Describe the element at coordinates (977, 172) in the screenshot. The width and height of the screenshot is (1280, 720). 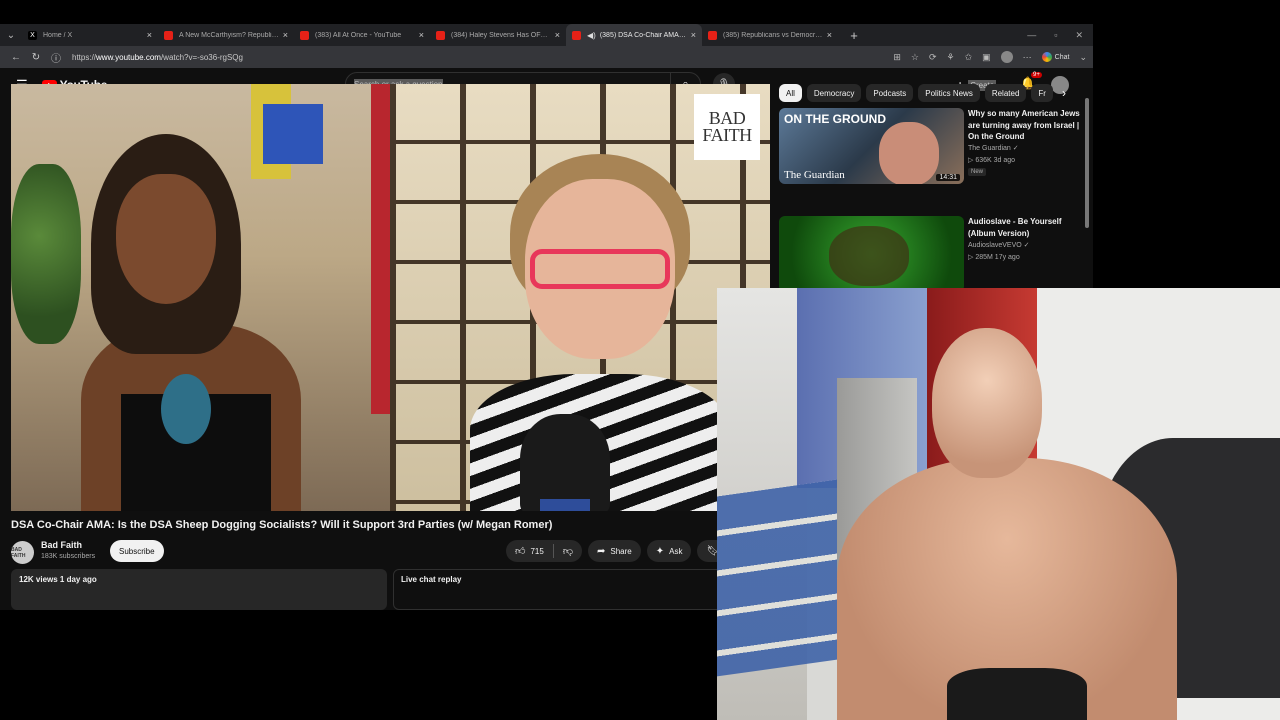
I see `new-badge: New` at that location.